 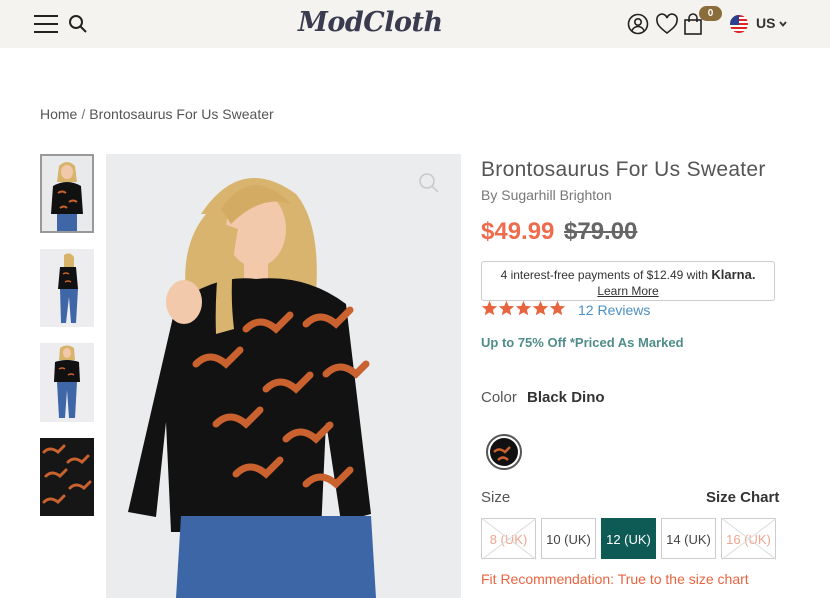 I want to click on breadcrumb: Home / Brontosaurus For Us Sweater, so click(x=157, y=114).